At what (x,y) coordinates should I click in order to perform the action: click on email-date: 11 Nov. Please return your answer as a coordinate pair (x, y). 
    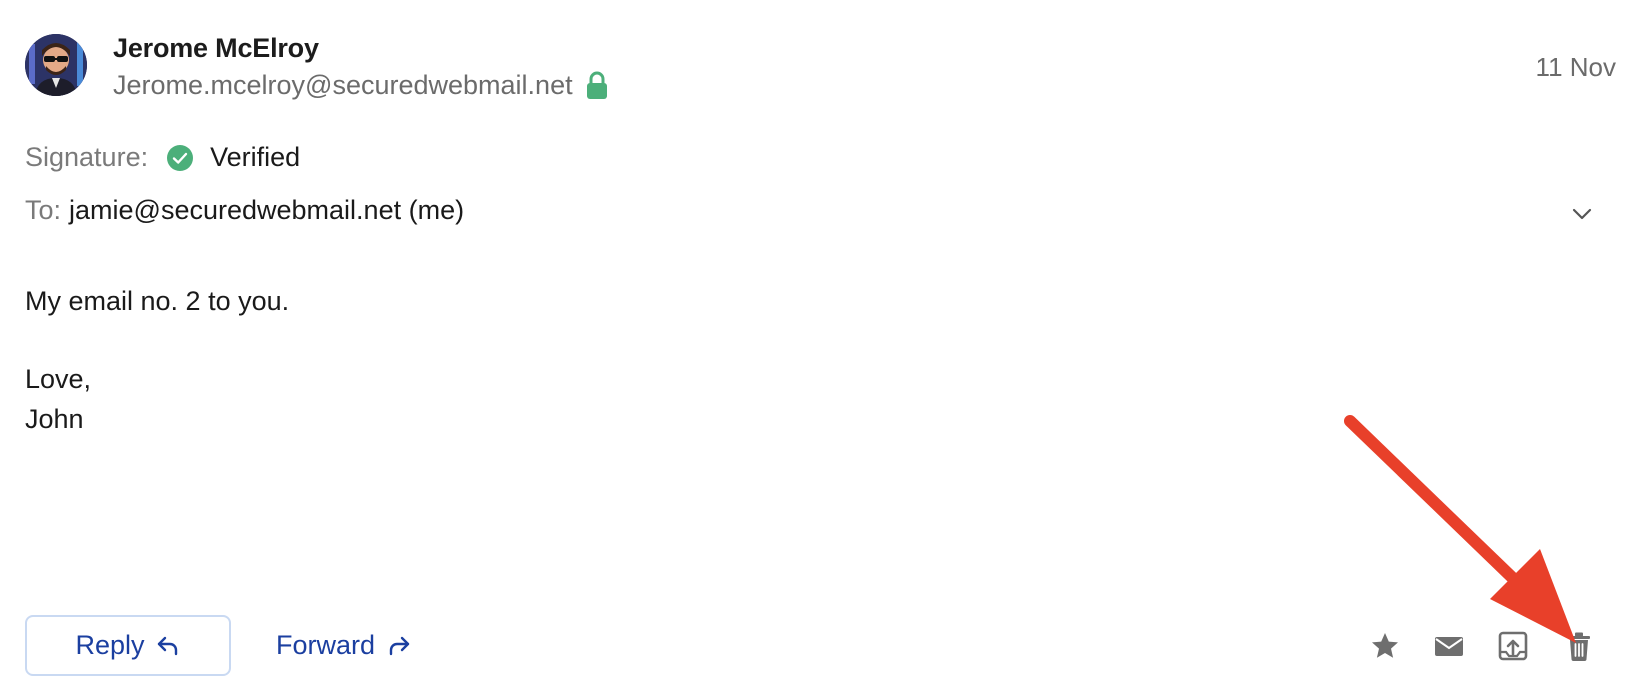
    Looking at the image, I should click on (1575, 67).